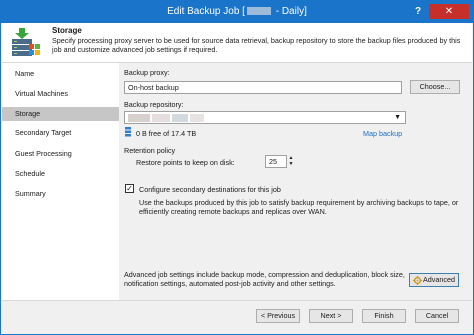  I want to click on window-title: Edit Backup Job [ - Daily], so click(237, 11).